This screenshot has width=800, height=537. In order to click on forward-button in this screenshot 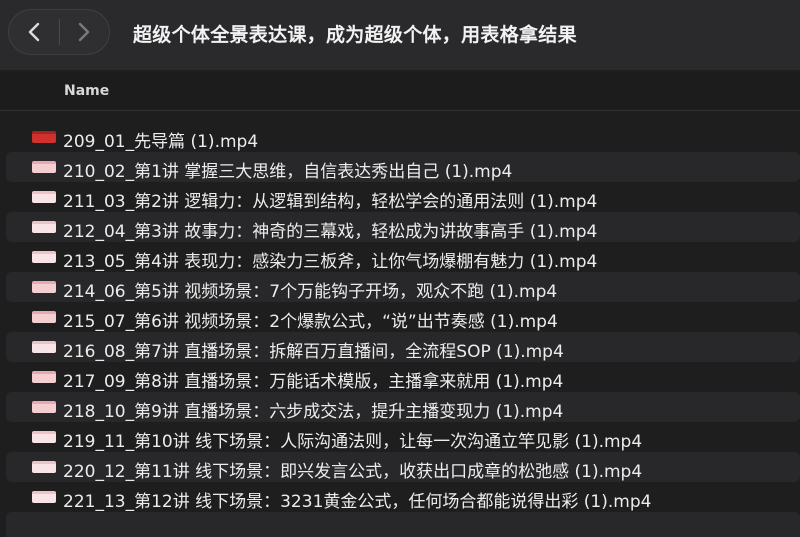, I will do `click(84, 32)`.